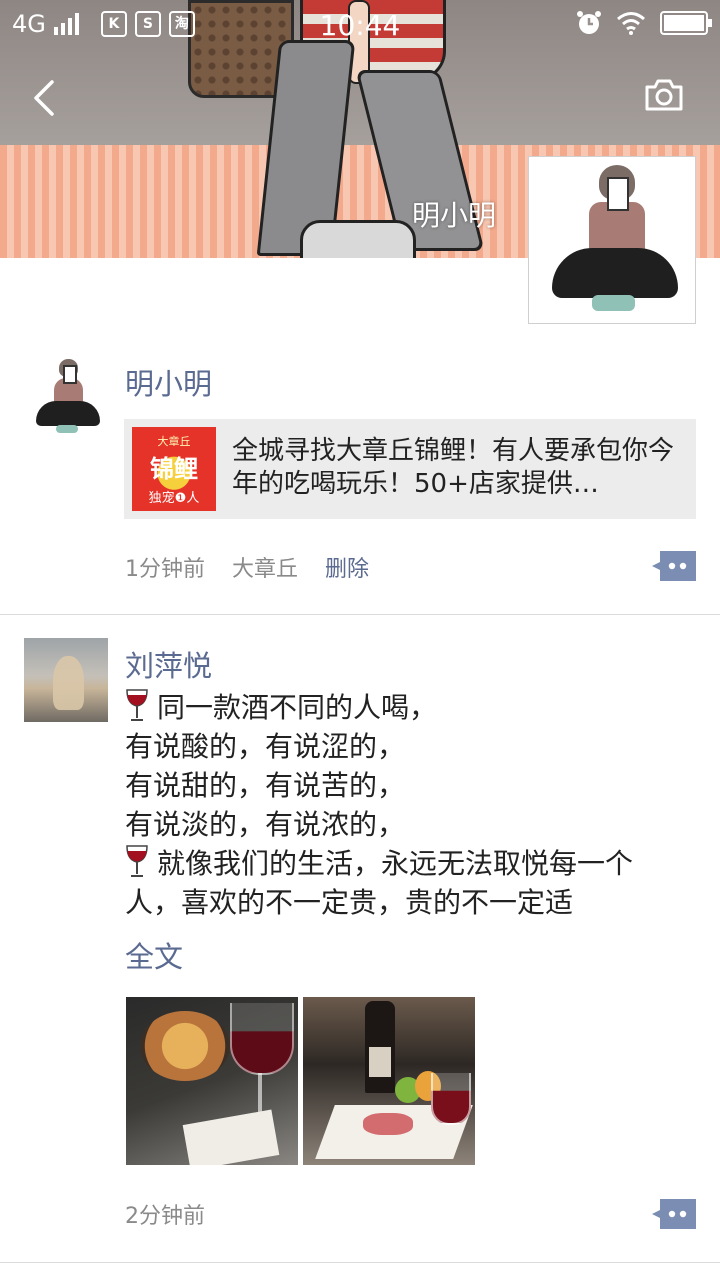  What do you see at coordinates (265, 746) in the screenshot?
I see `text-line: 有说酸的，有说涩的，` at bounding box center [265, 746].